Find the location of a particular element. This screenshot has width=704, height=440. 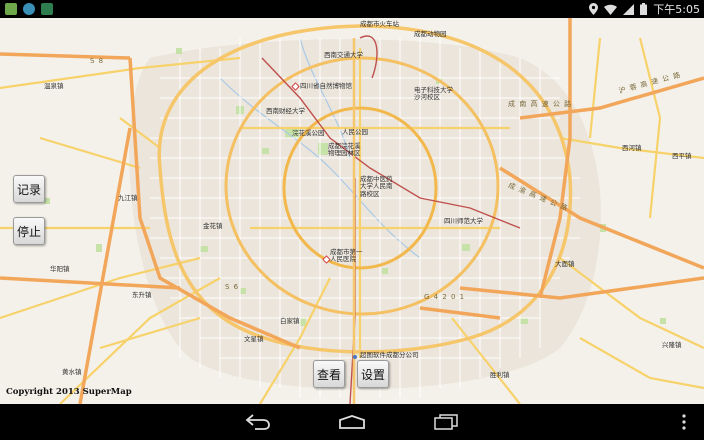

status-time: 下午5:05 is located at coordinates (676, 9).